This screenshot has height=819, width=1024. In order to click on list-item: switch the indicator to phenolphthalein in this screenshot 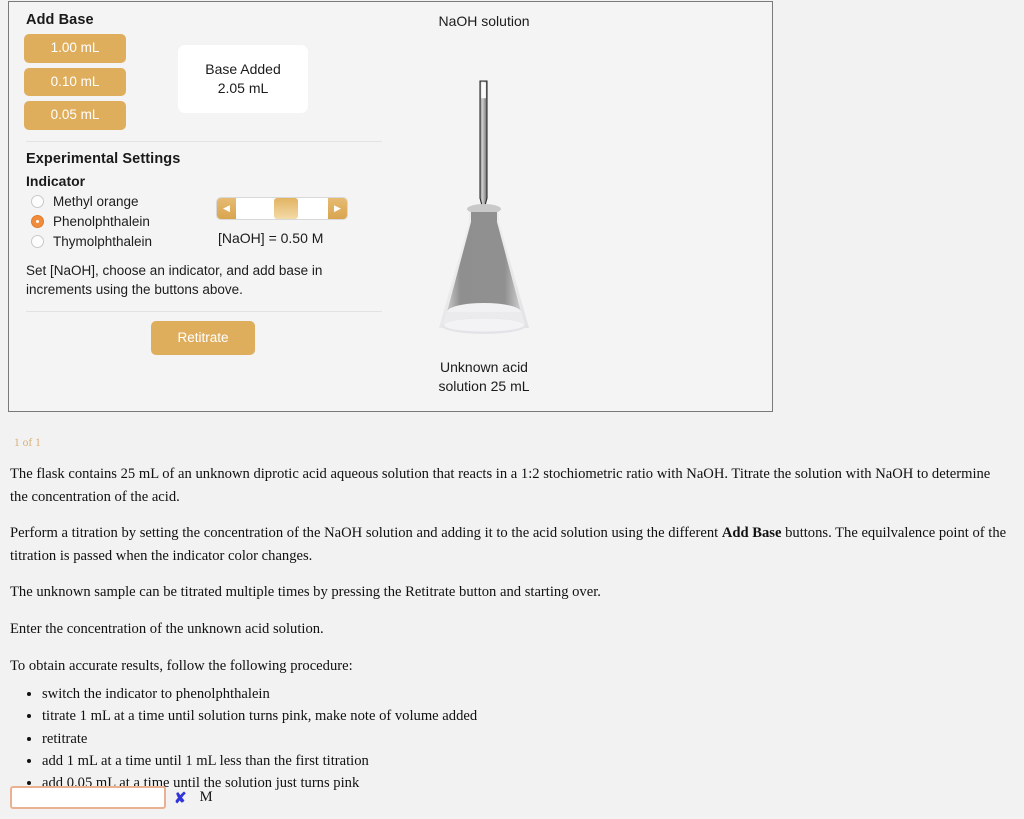, I will do `click(528, 694)`.